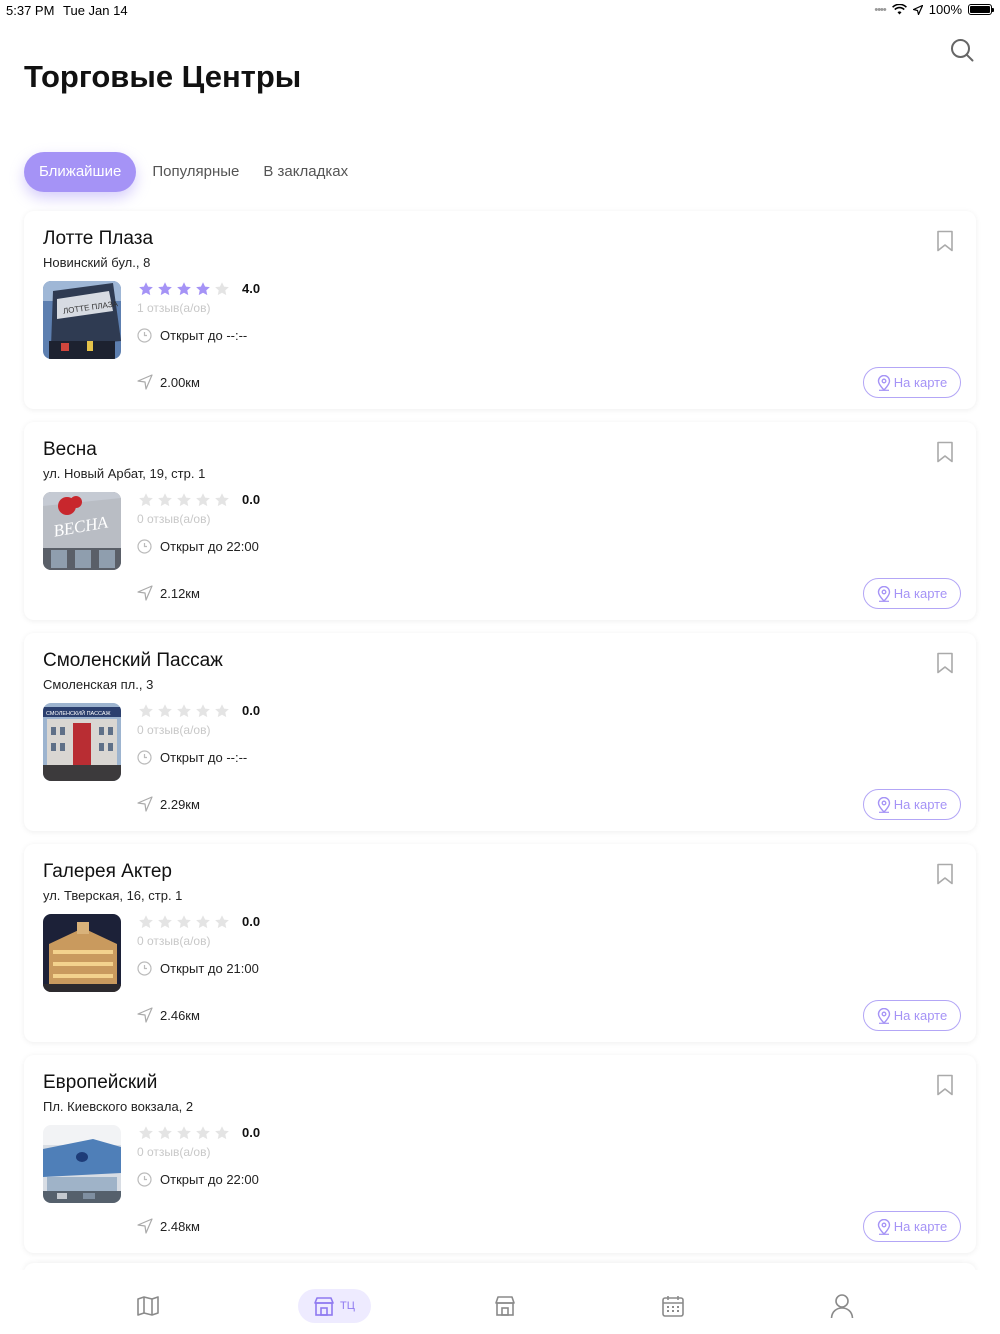  What do you see at coordinates (842, 1306) in the screenshot?
I see `tabbar-profile-button` at bounding box center [842, 1306].